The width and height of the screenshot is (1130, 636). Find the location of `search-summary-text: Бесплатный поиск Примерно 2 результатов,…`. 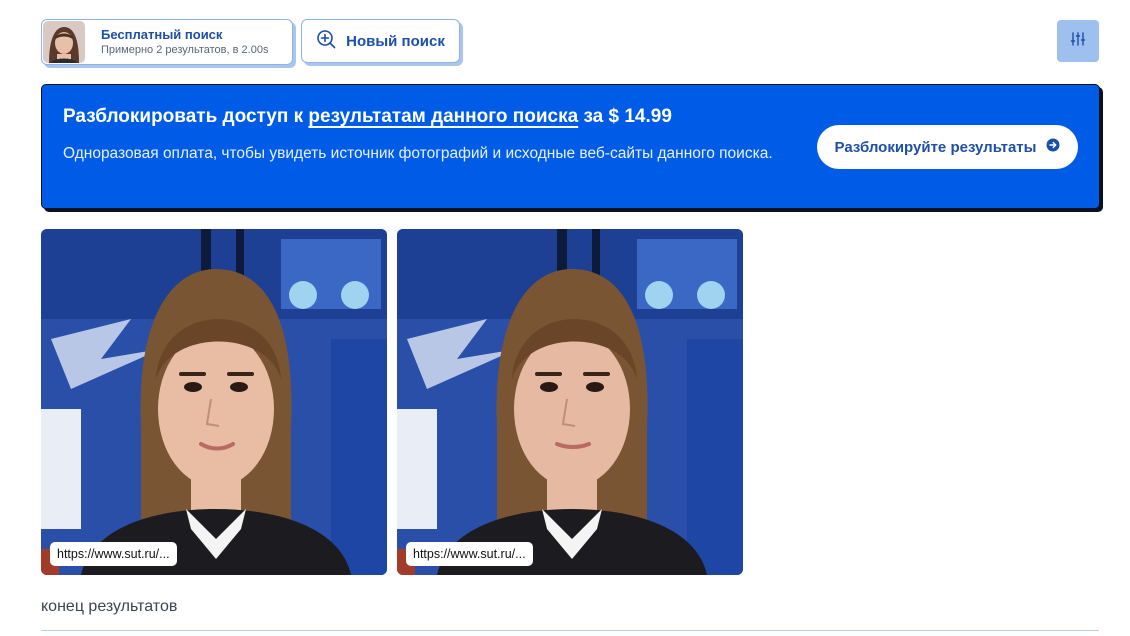

search-summary-text: Бесплатный поиск Примерно 2 результатов,… is located at coordinates (184, 42).